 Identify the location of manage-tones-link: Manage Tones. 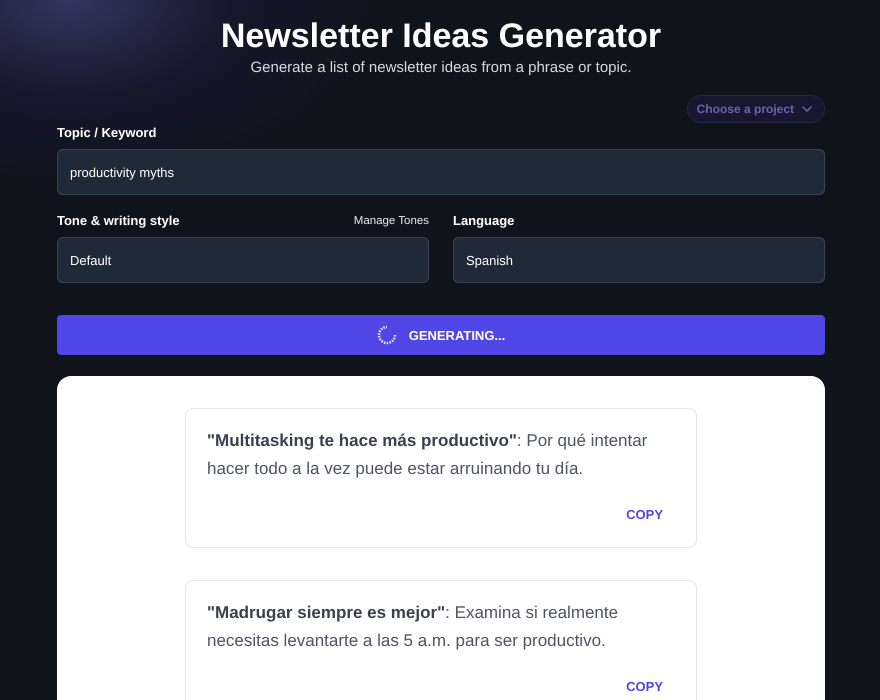
(391, 221).